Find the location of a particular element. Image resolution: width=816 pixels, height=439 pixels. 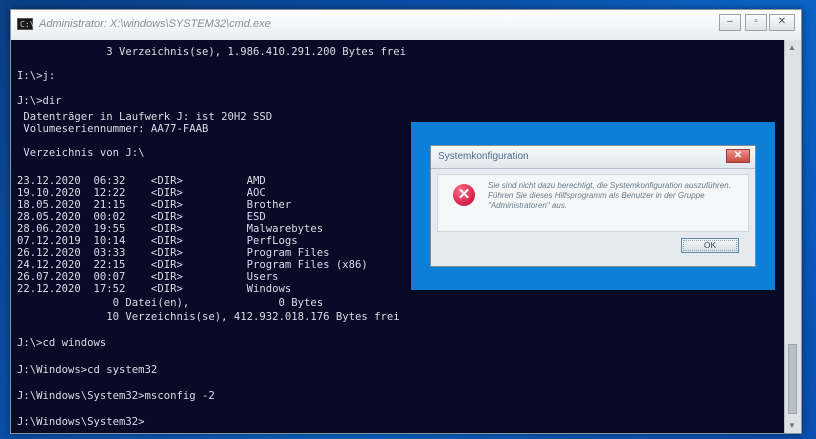

ok-button: OK is located at coordinates (710, 245).